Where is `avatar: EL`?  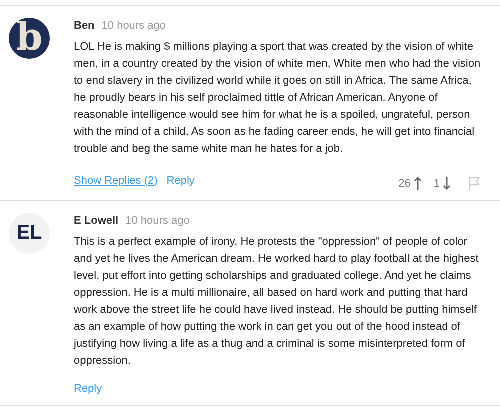
avatar: EL is located at coordinates (29, 233).